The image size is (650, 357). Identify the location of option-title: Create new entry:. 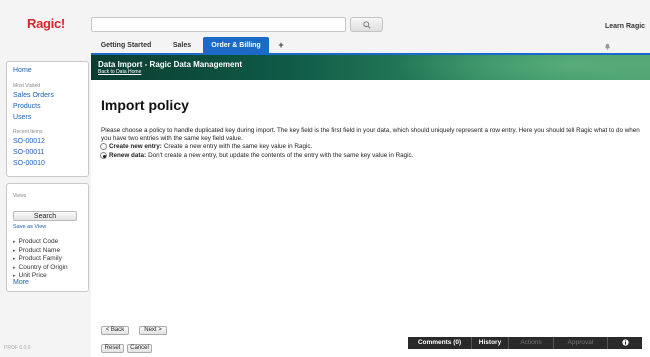
(135, 146).